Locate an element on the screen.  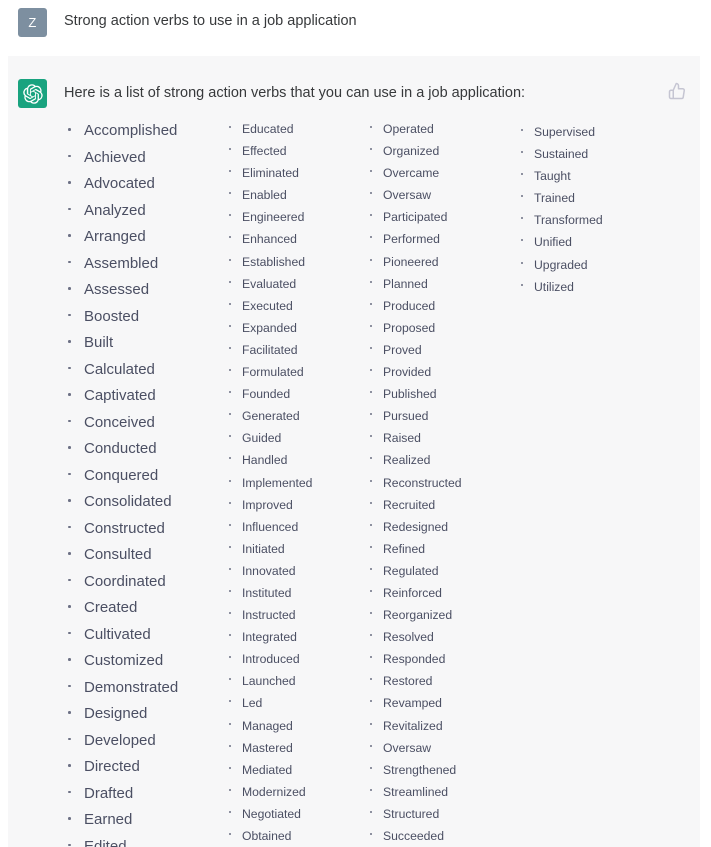
verb-item: Engineered is located at coordinates (268, 217).